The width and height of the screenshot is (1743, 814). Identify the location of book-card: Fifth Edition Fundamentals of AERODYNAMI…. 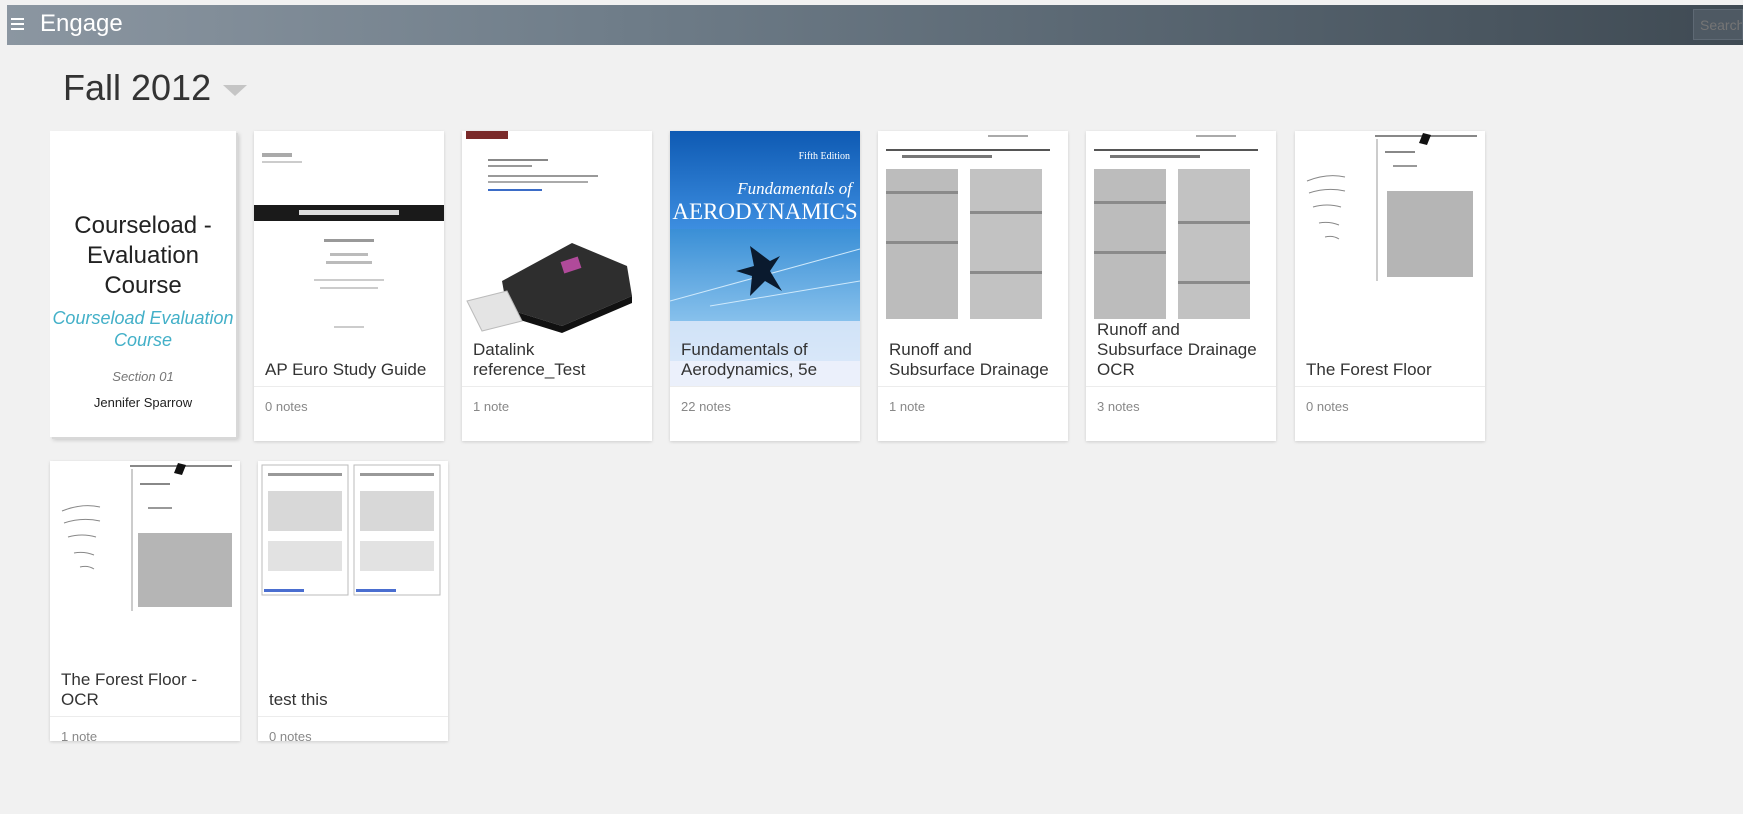
(765, 286).